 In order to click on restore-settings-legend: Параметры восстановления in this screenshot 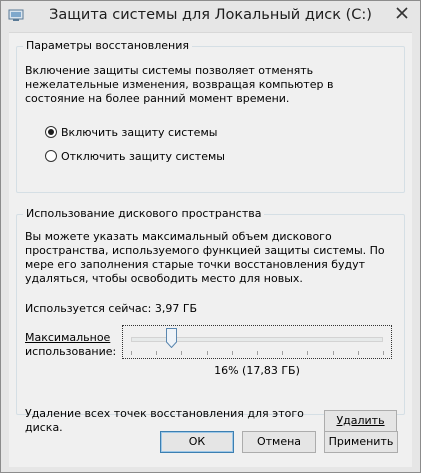, I will do `click(107, 45)`.